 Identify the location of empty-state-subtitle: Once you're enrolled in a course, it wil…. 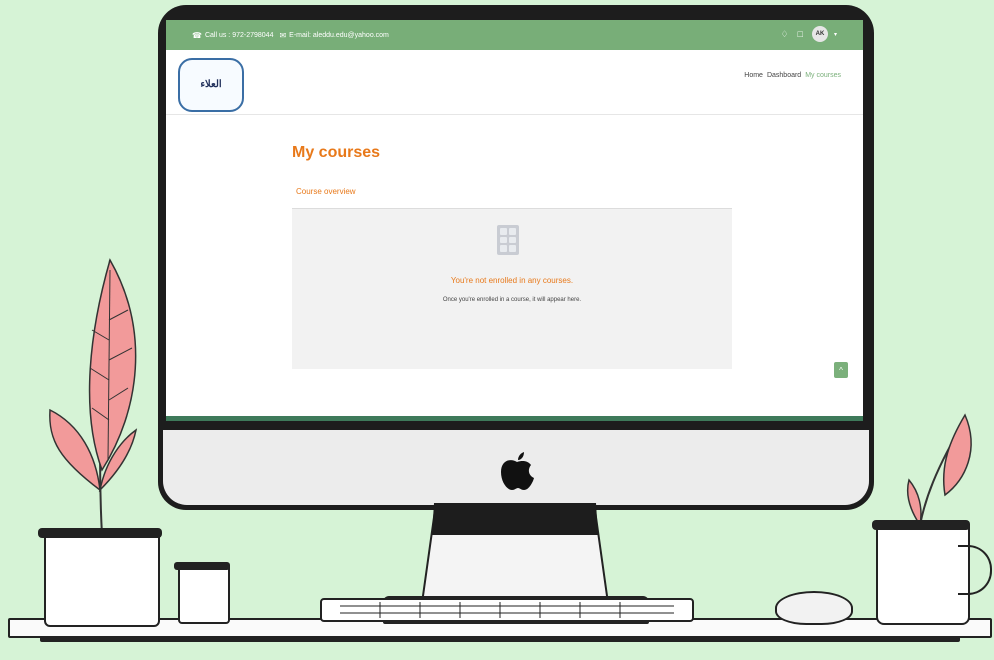
(512, 300).